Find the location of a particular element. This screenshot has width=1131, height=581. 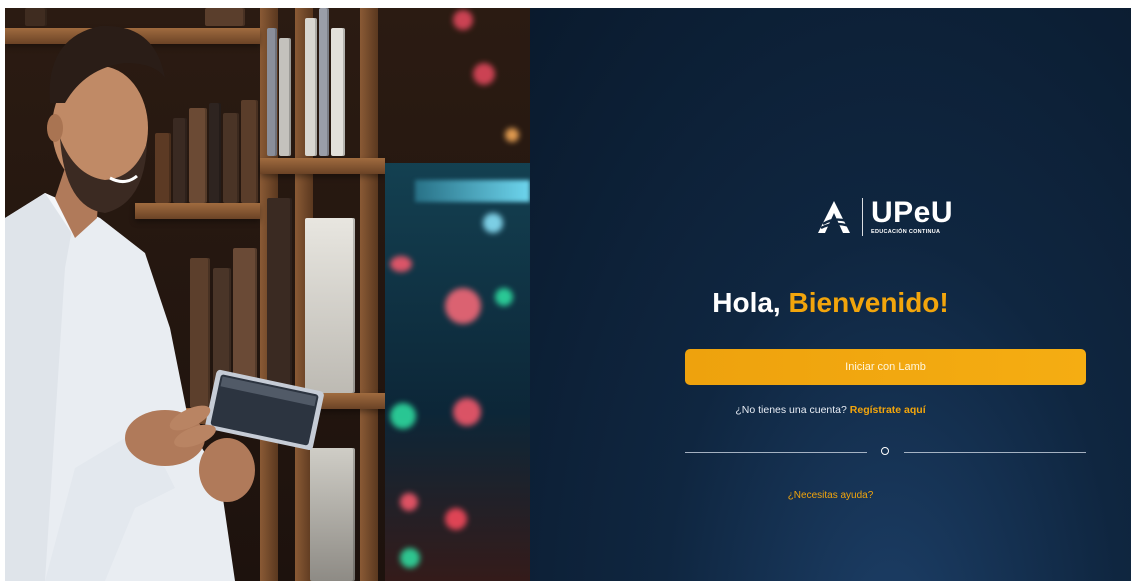

greeting-hello: Hola, is located at coordinates (746, 302).